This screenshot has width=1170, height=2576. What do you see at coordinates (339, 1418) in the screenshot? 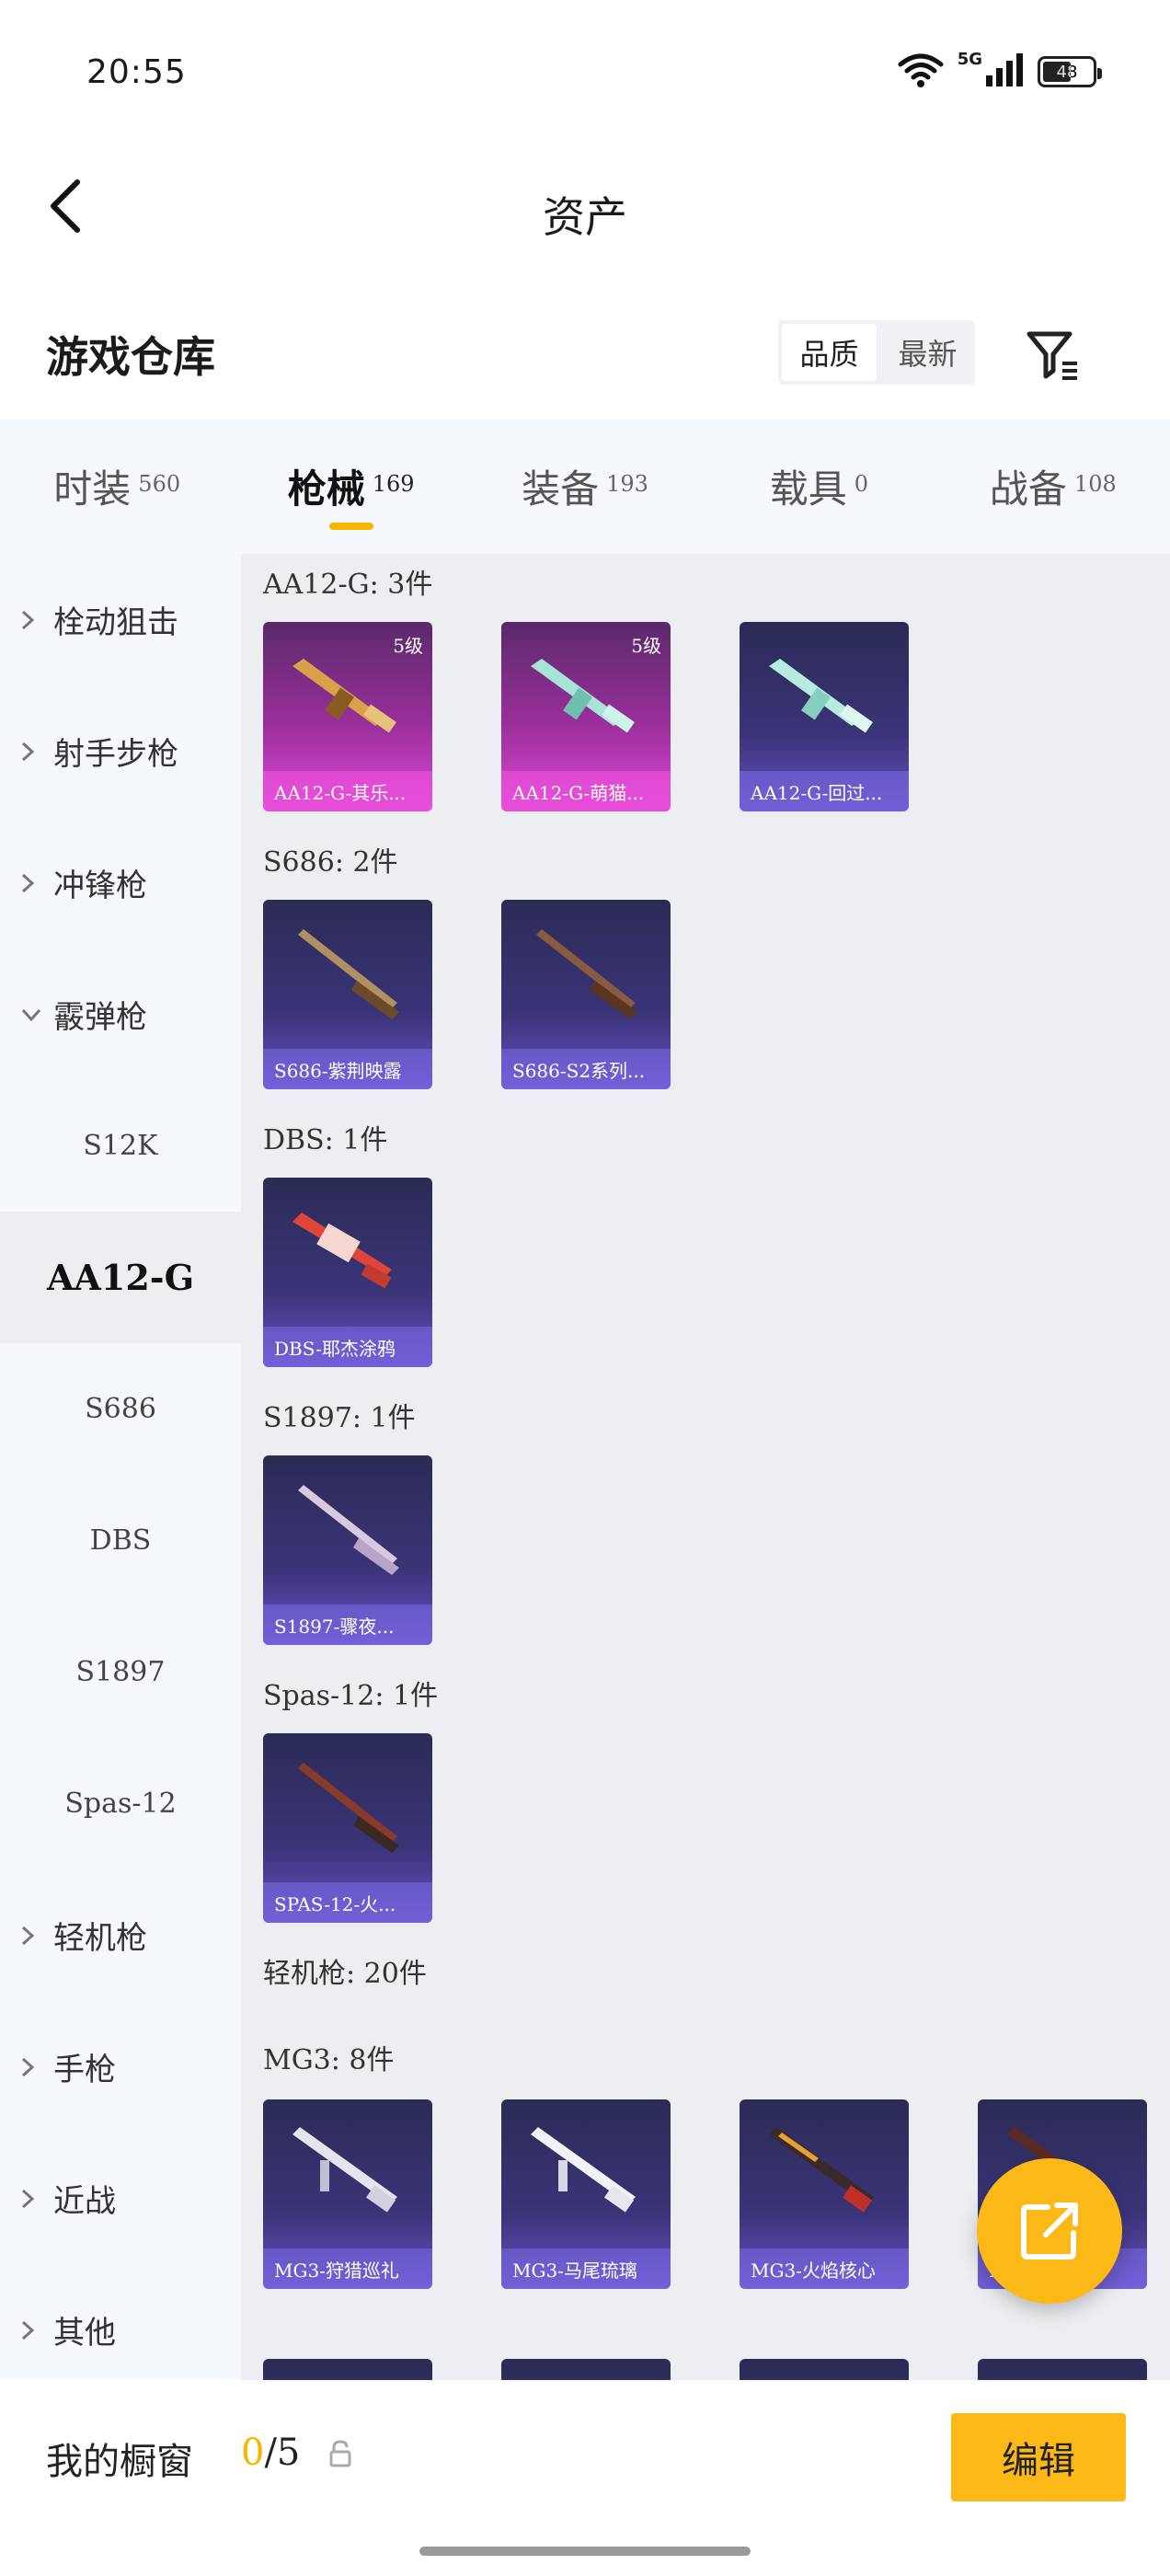
I see `group-label: S1897: 1件` at bounding box center [339, 1418].